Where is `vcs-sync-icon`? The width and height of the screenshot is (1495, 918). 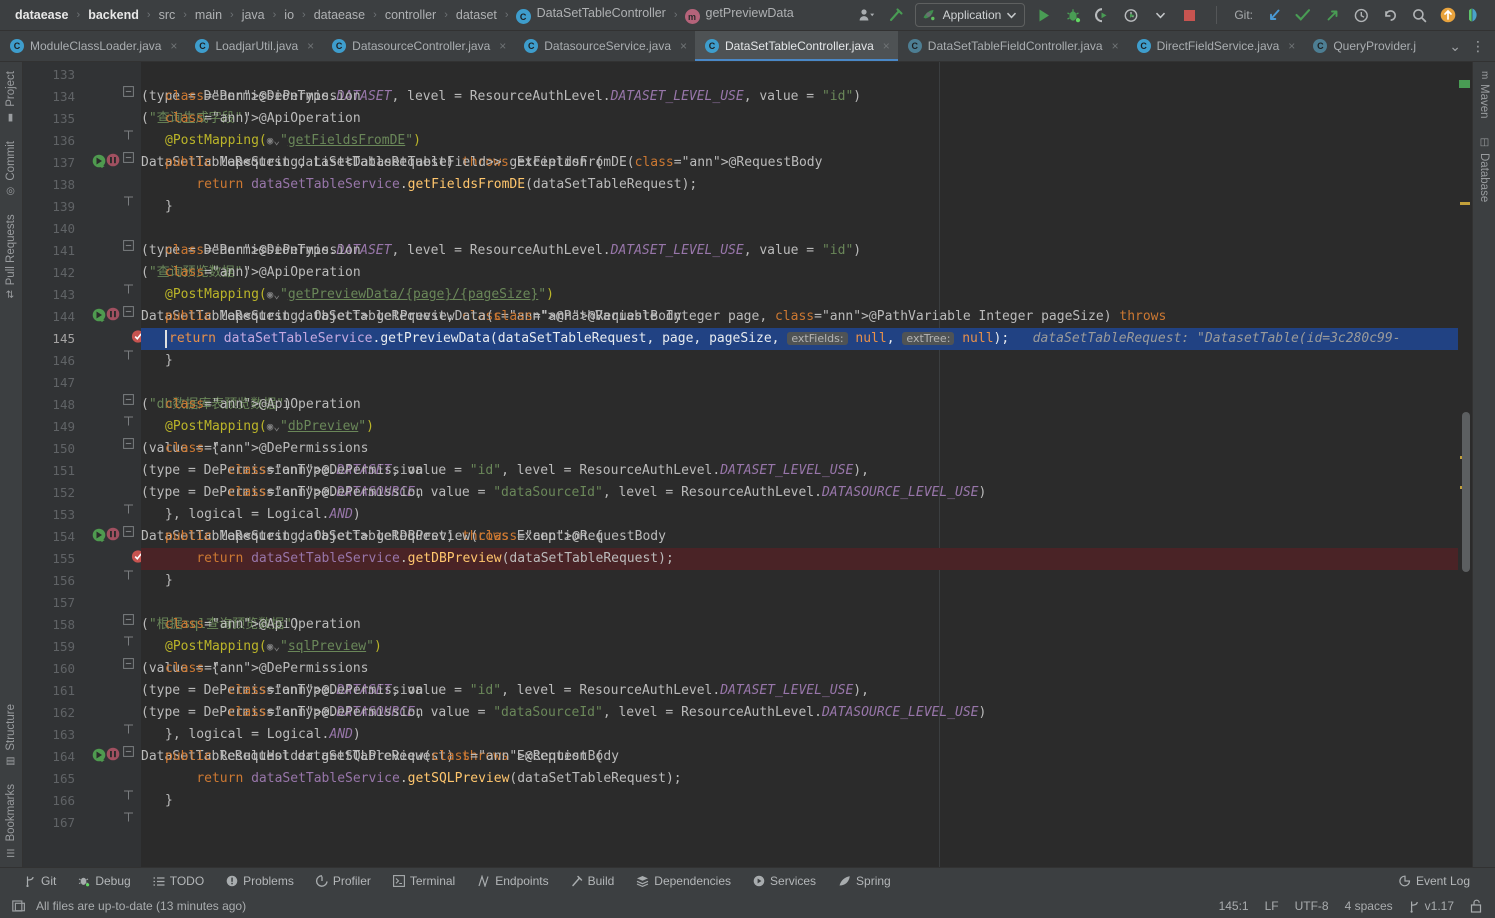
vcs-sync-icon is located at coordinates (19, 906).